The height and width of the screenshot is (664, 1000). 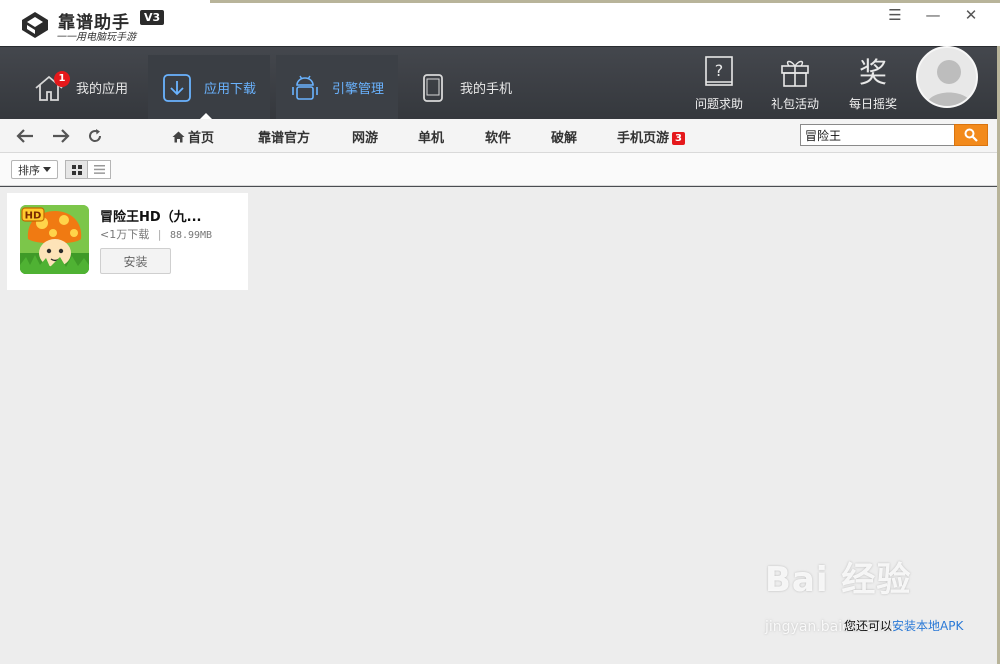 What do you see at coordinates (877, 135) in the screenshot?
I see `search-input` at bounding box center [877, 135].